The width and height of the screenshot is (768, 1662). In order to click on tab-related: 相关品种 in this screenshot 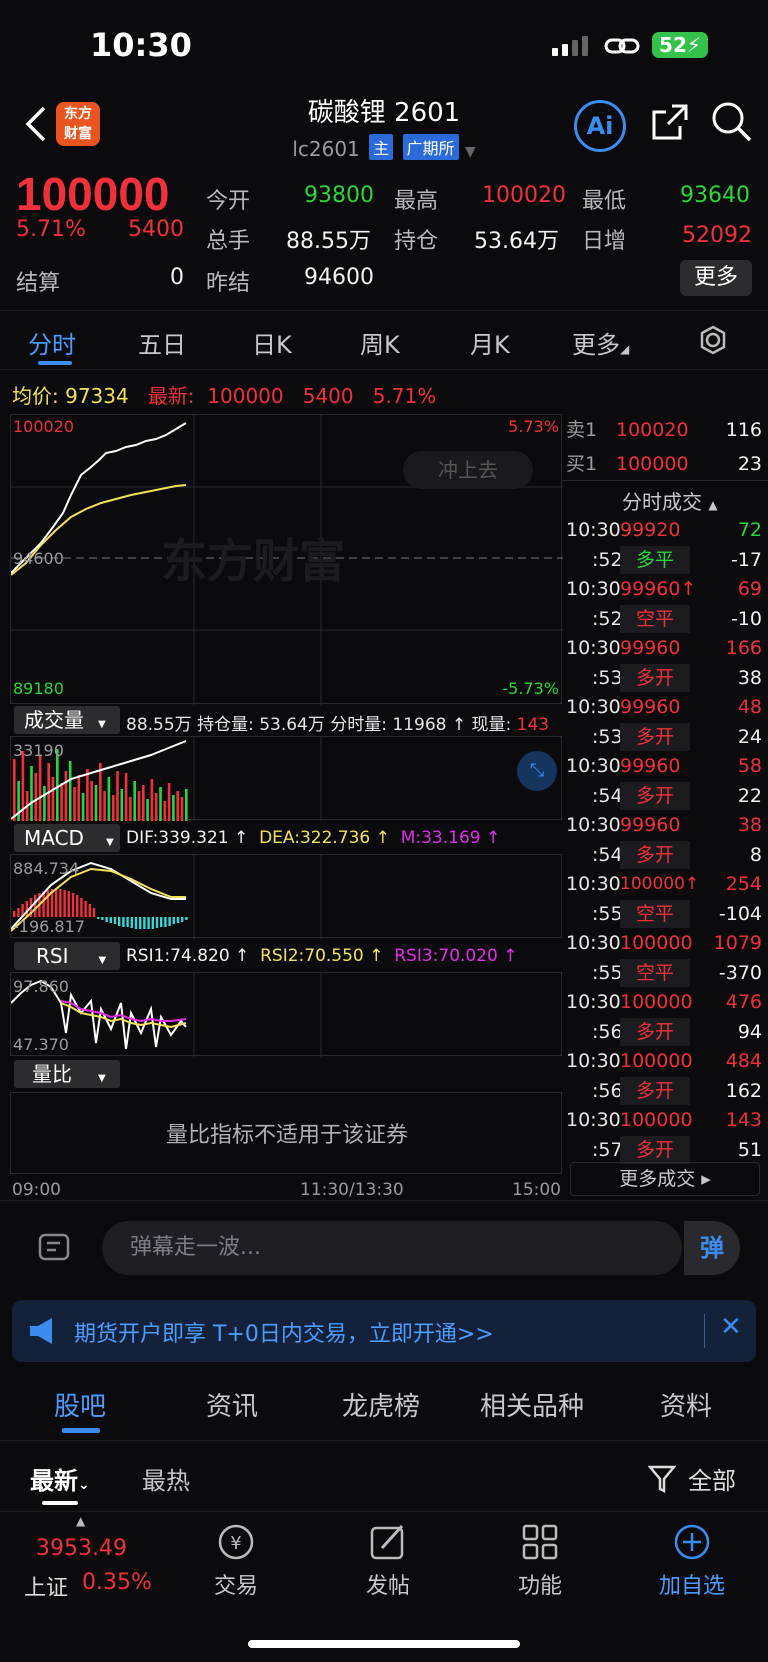, I will do `click(532, 1404)`.